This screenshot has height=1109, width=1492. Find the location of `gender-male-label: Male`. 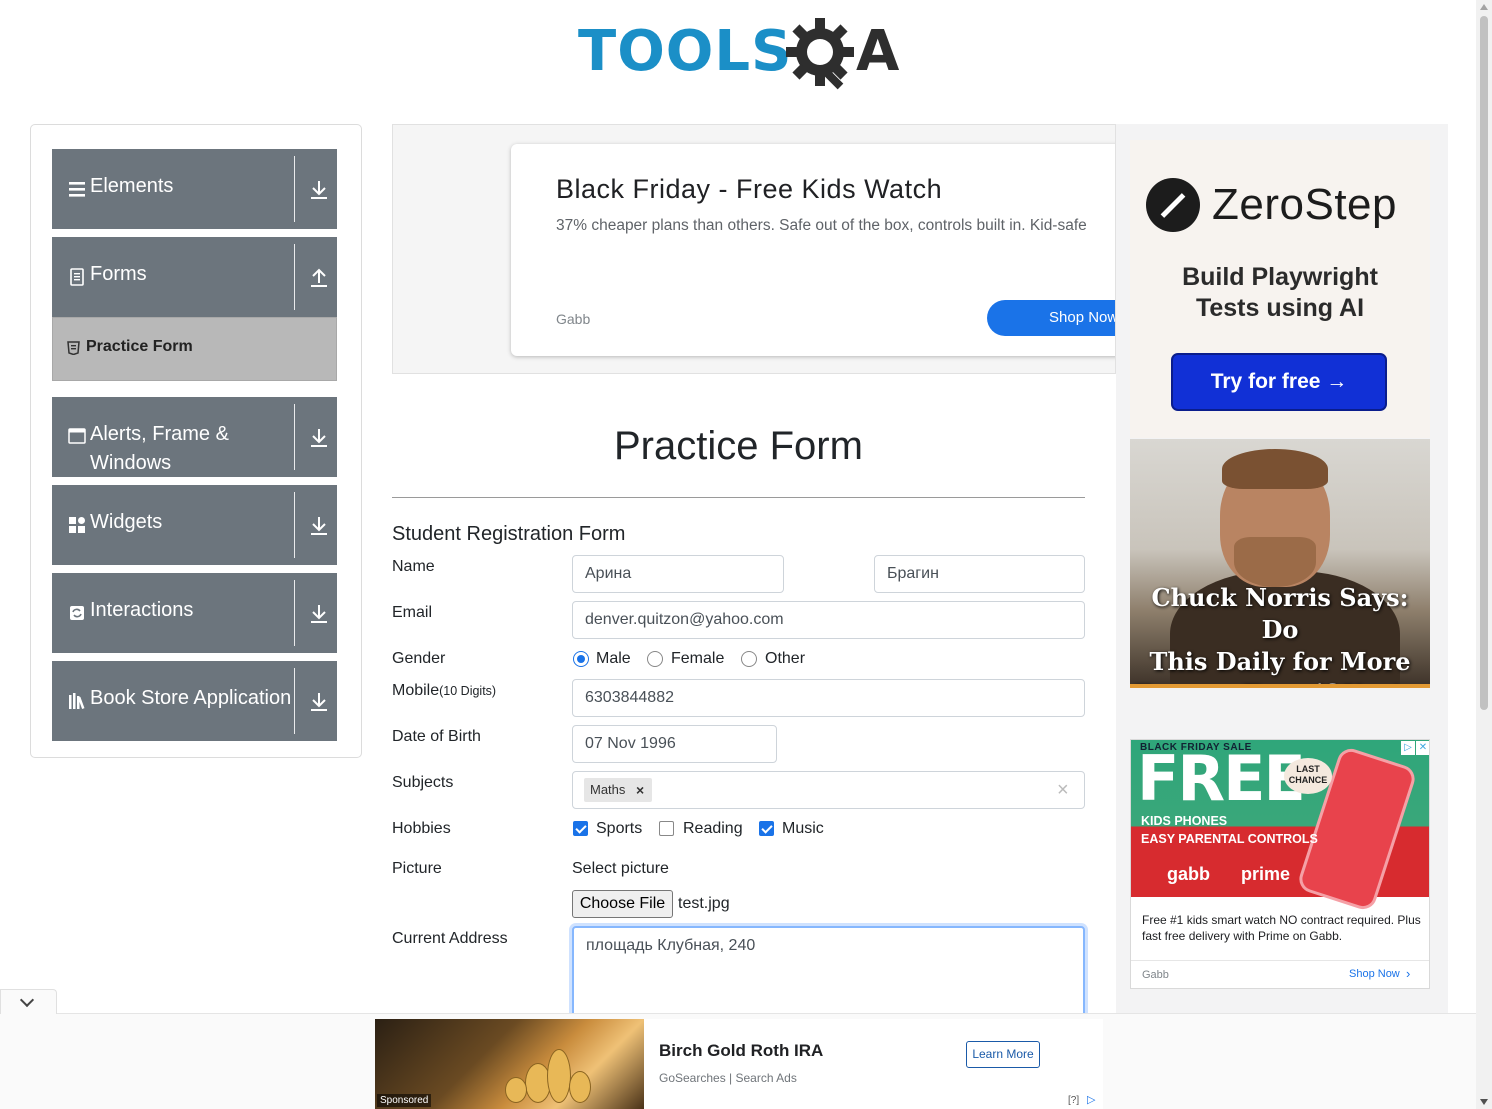

gender-male-label: Male is located at coordinates (613, 659).